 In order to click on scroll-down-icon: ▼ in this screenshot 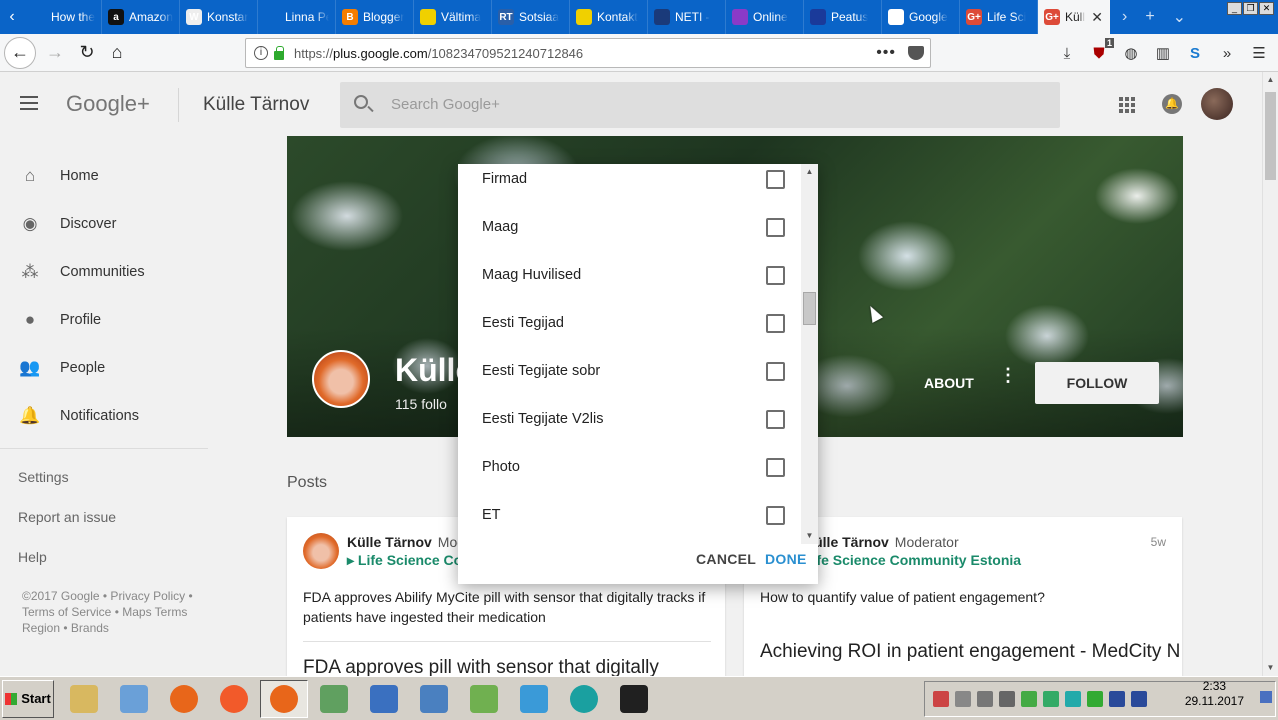, I will do `click(1270, 668)`.